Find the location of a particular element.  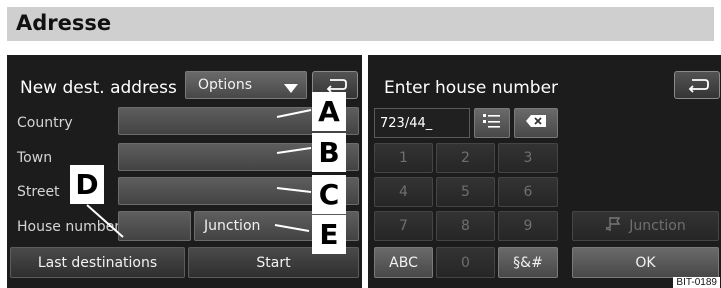

callout-e: E is located at coordinates (329, 234).